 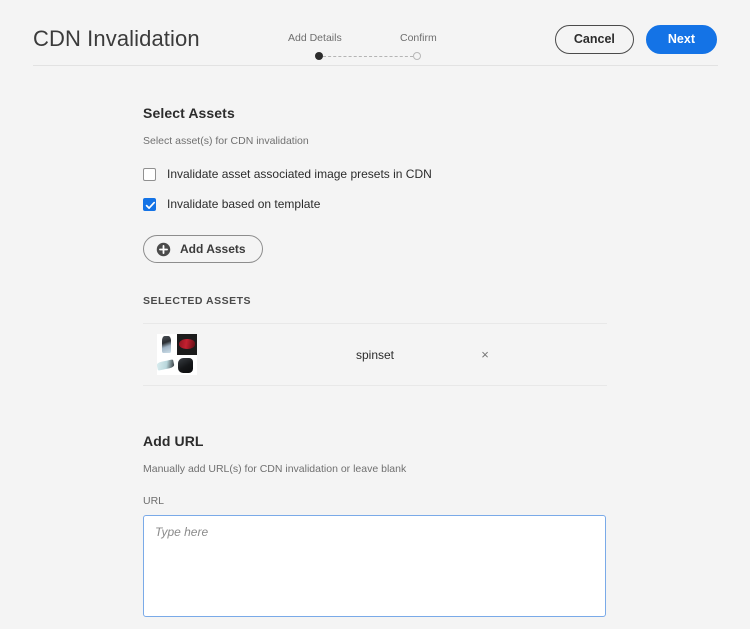 What do you see at coordinates (319, 56) in the screenshot?
I see `step-dot-add-details` at bounding box center [319, 56].